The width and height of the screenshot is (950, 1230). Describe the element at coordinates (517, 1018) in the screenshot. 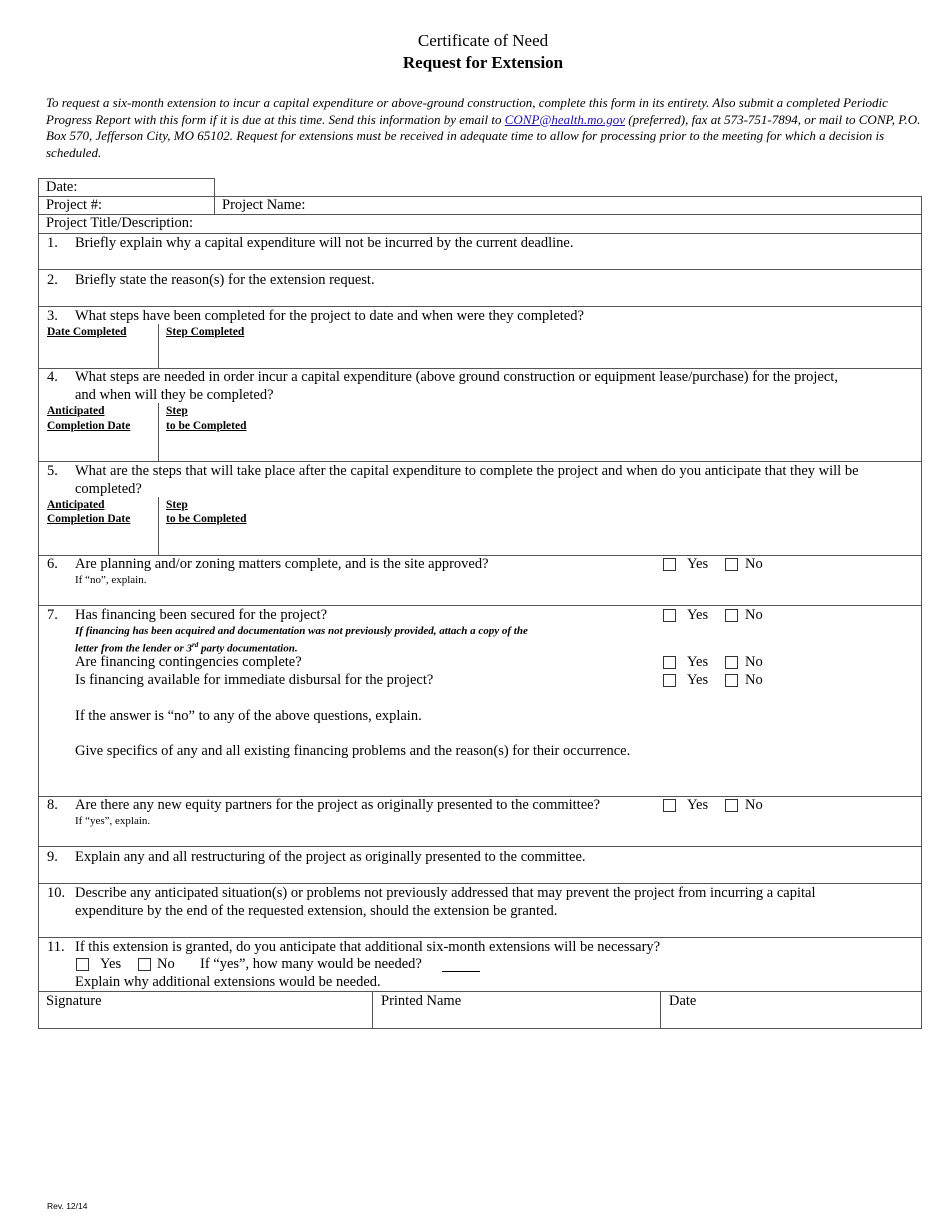

I see `printed-name-field` at that location.